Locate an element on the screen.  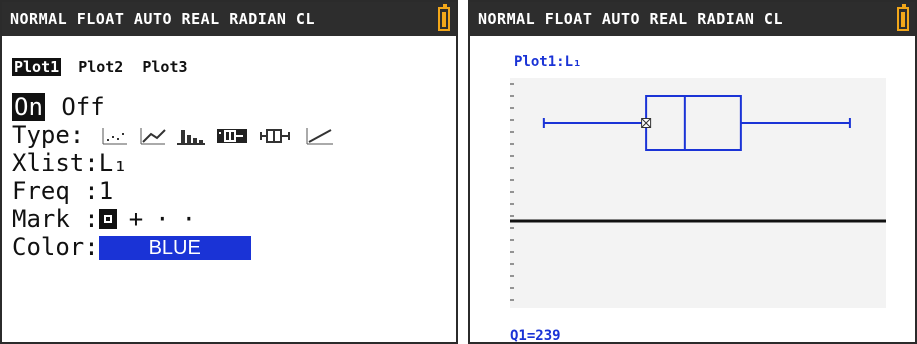
mark-pixel-option: · is located at coordinates (189, 219).